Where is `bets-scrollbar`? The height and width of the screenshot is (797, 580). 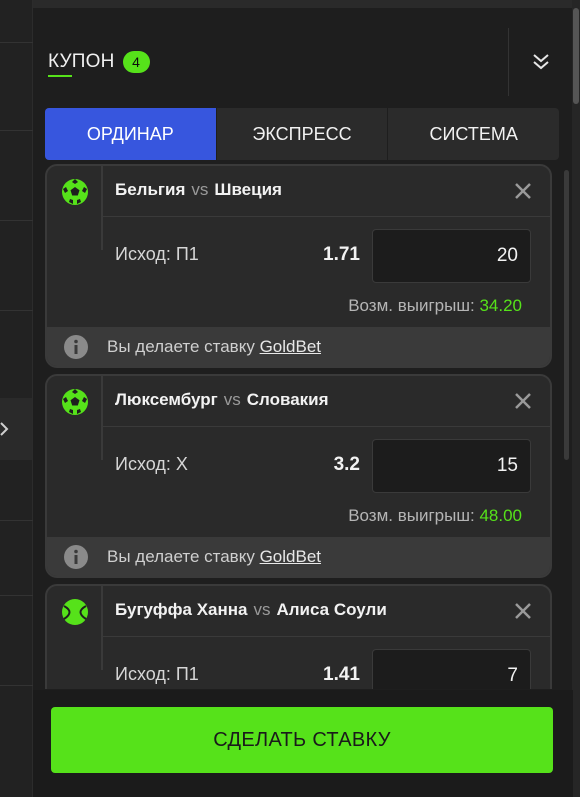 bets-scrollbar is located at coordinates (566, 315).